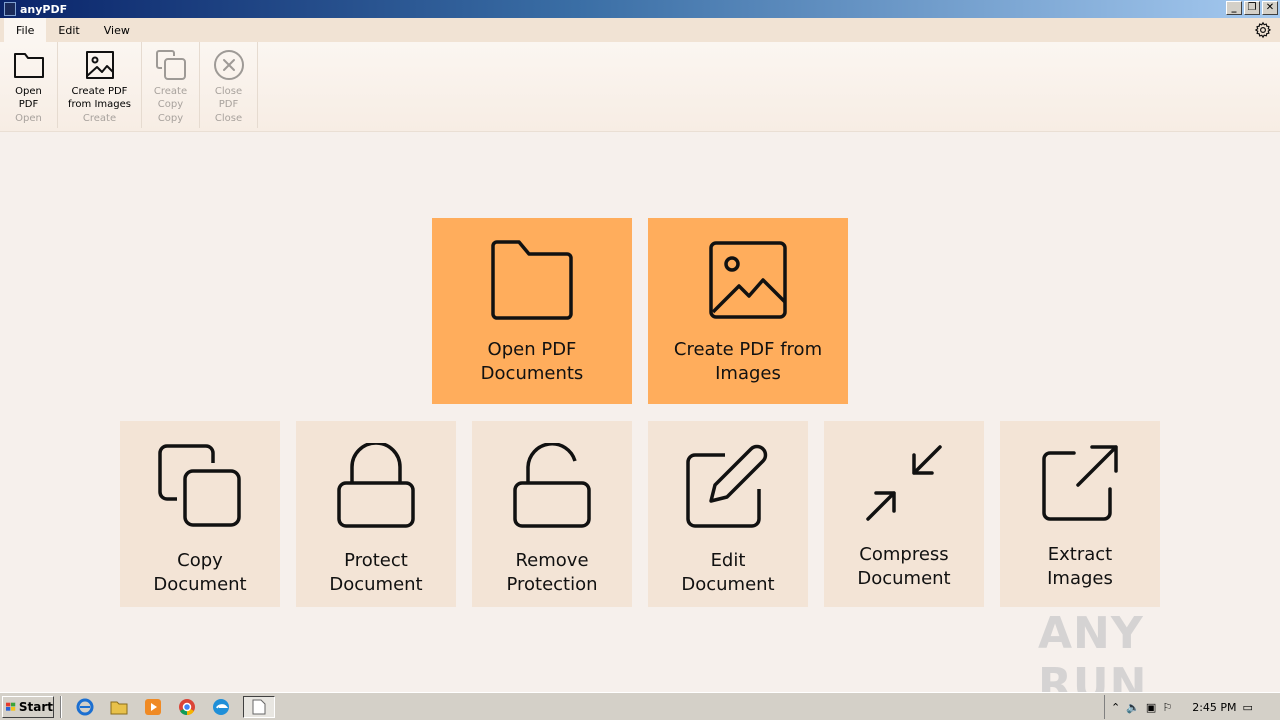 The height and width of the screenshot is (720, 1280). I want to click on taskbar-separator, so click(61, 706).